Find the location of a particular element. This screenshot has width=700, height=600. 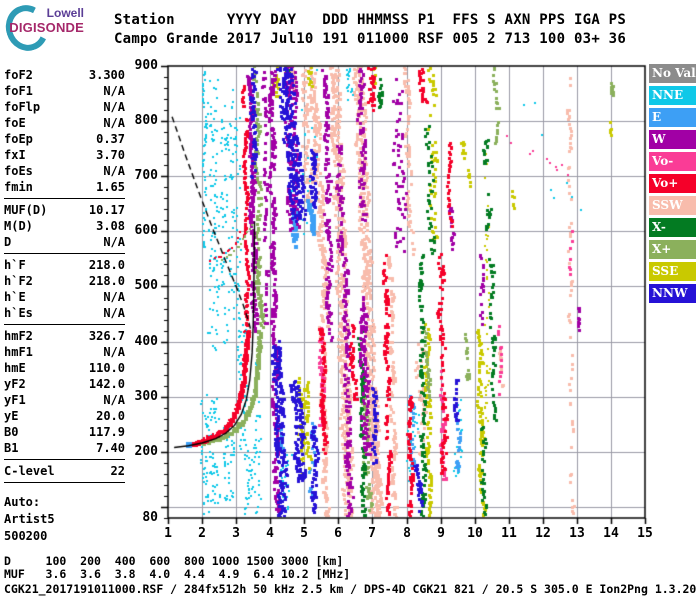

param-label: h`Es is located at coordinates (18, 313).